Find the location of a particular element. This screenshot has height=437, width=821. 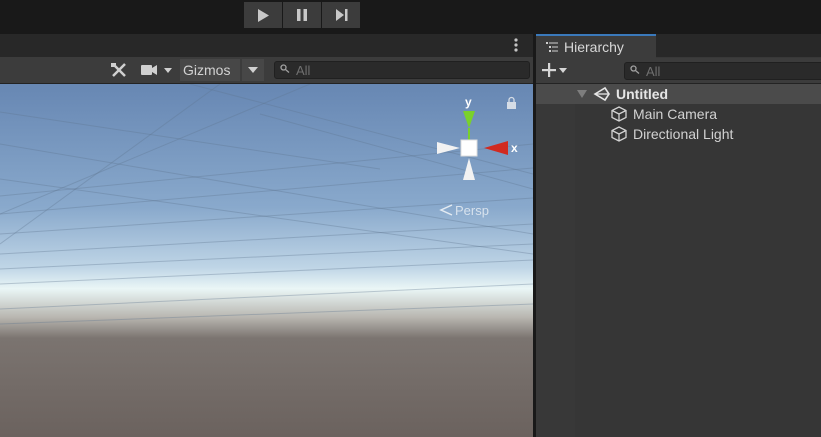

gizmos-dropdown is located at coordinates (253, 70).